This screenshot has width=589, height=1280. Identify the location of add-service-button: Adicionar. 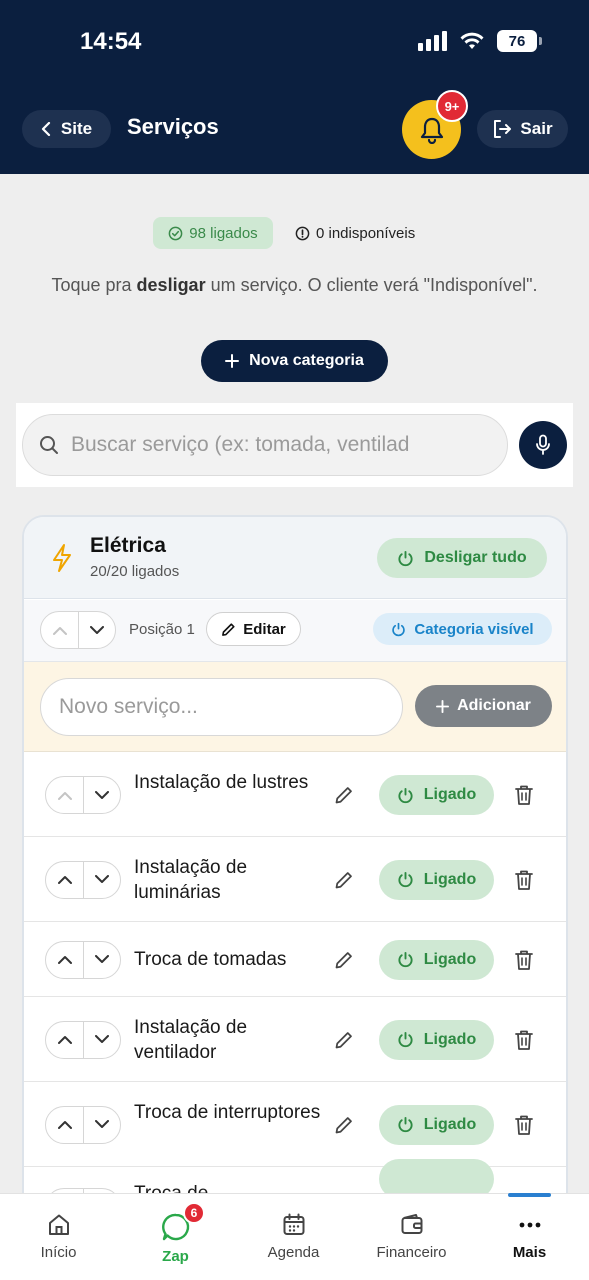
(483, 706).